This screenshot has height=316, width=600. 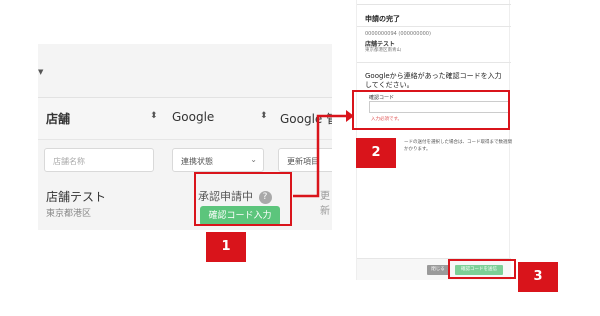 I want to click on step-badge-1: 1, so click(x=226, y=247).